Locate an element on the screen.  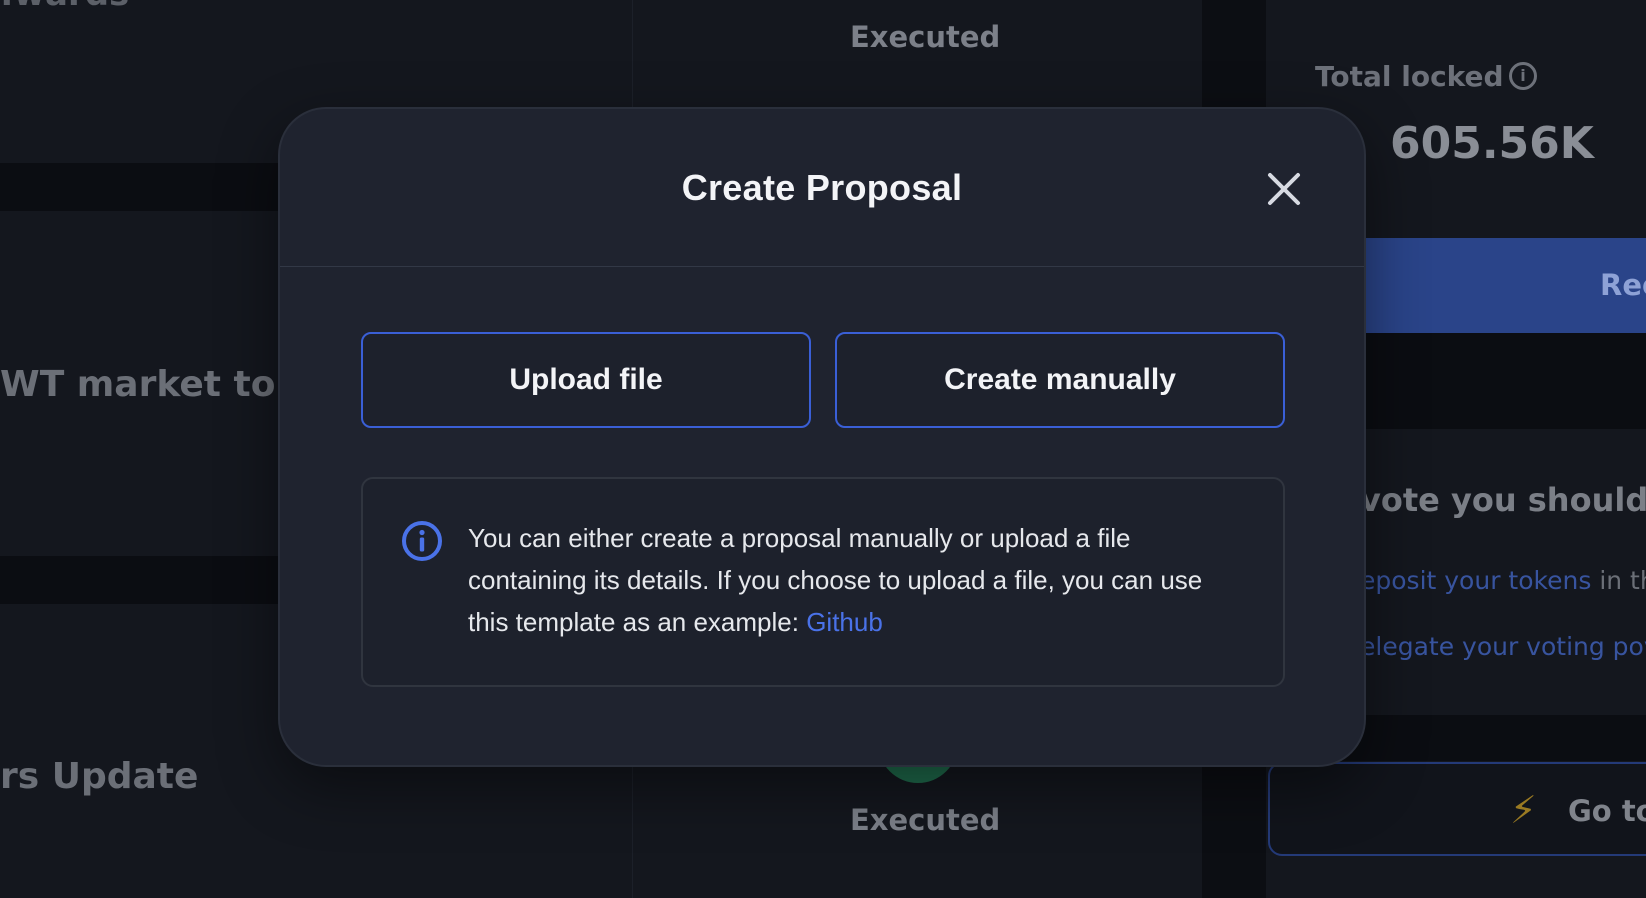
deposit-suffix: in the is located at coordinates (1622, 580).